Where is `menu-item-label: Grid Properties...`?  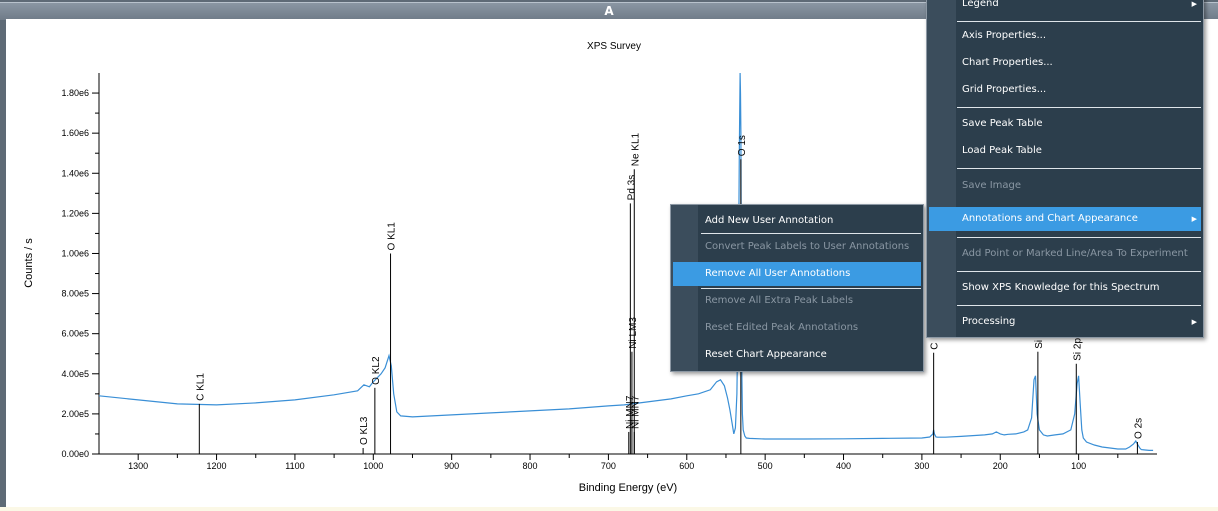 menu-item-label: Grid Properties... is located at coordinates (1004, 89).